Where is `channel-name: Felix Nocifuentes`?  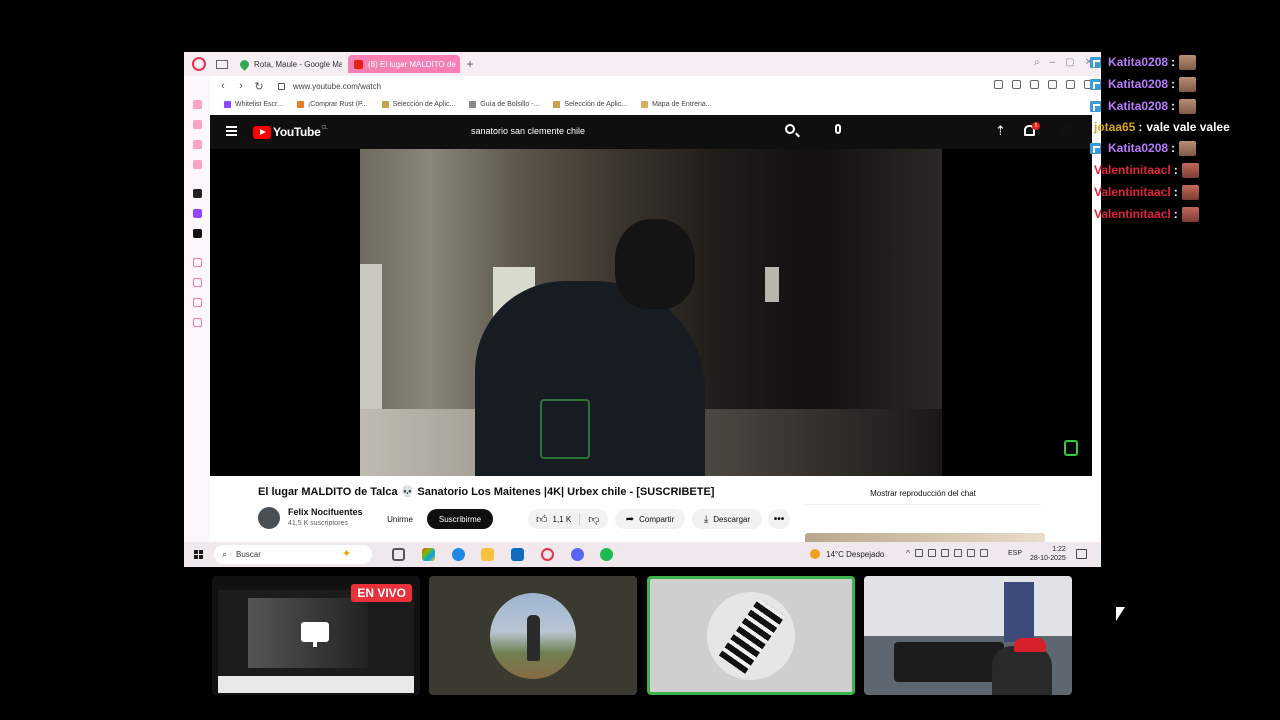
channel-name: Felix Nocifuentes is located at coordinates (325, 512).